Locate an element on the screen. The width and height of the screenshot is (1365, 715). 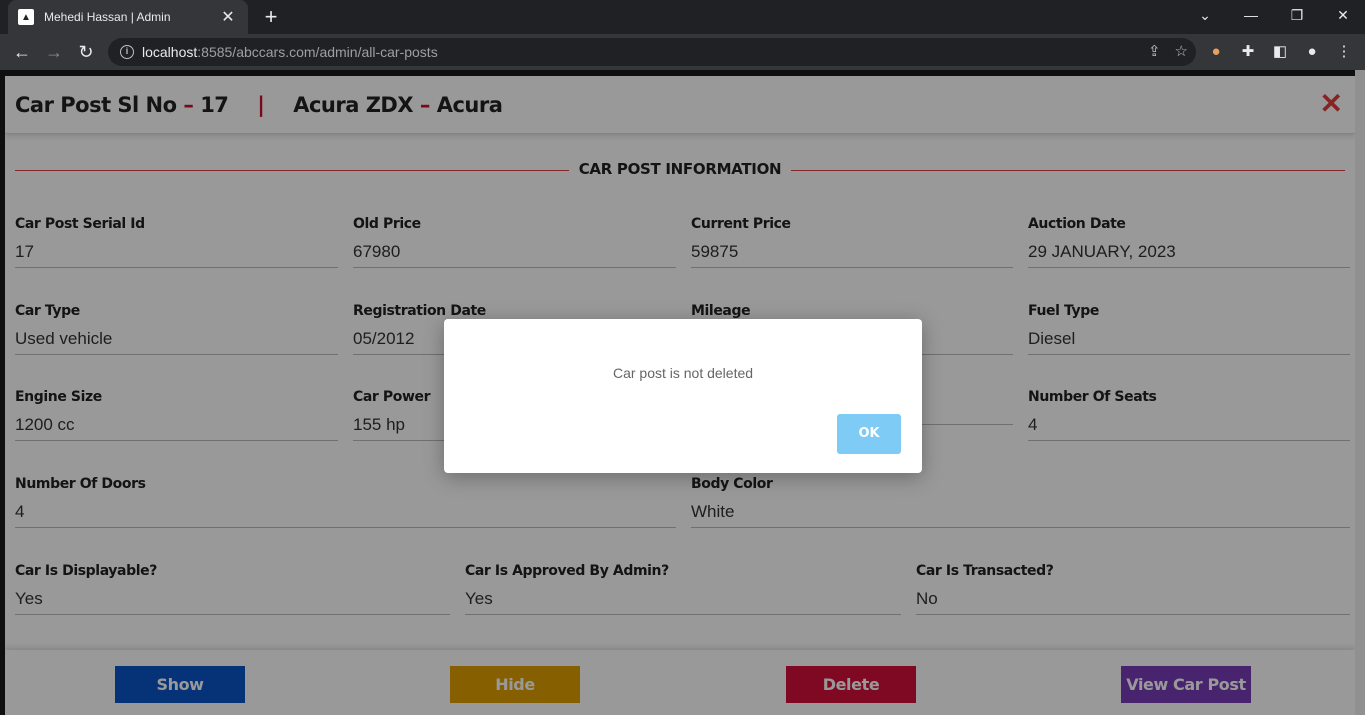
back-icon: ← is located at coordinates (22, 52).